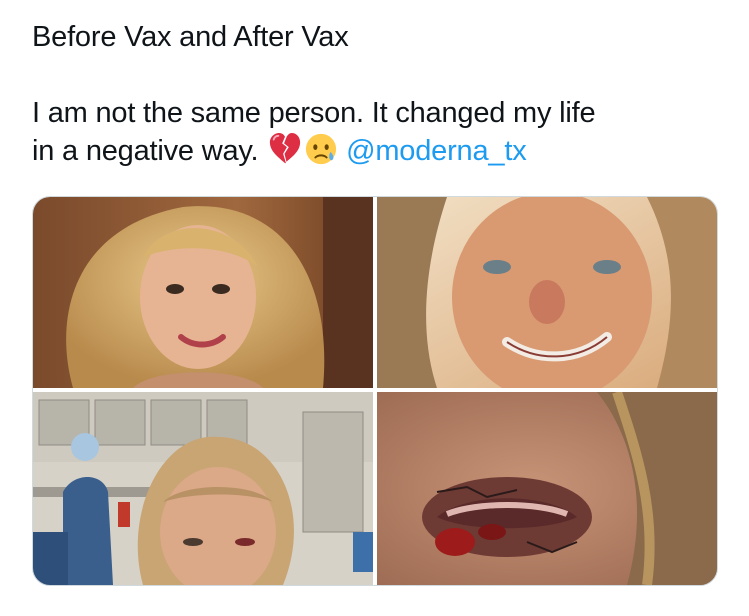 Image resolution: width=749 pixels, height=616 pixels. What do you see at coordinates (145, 151) in the screenshot?
I see `tweet-body-text-2: in a negative way.` at bounding box center [145, 151].